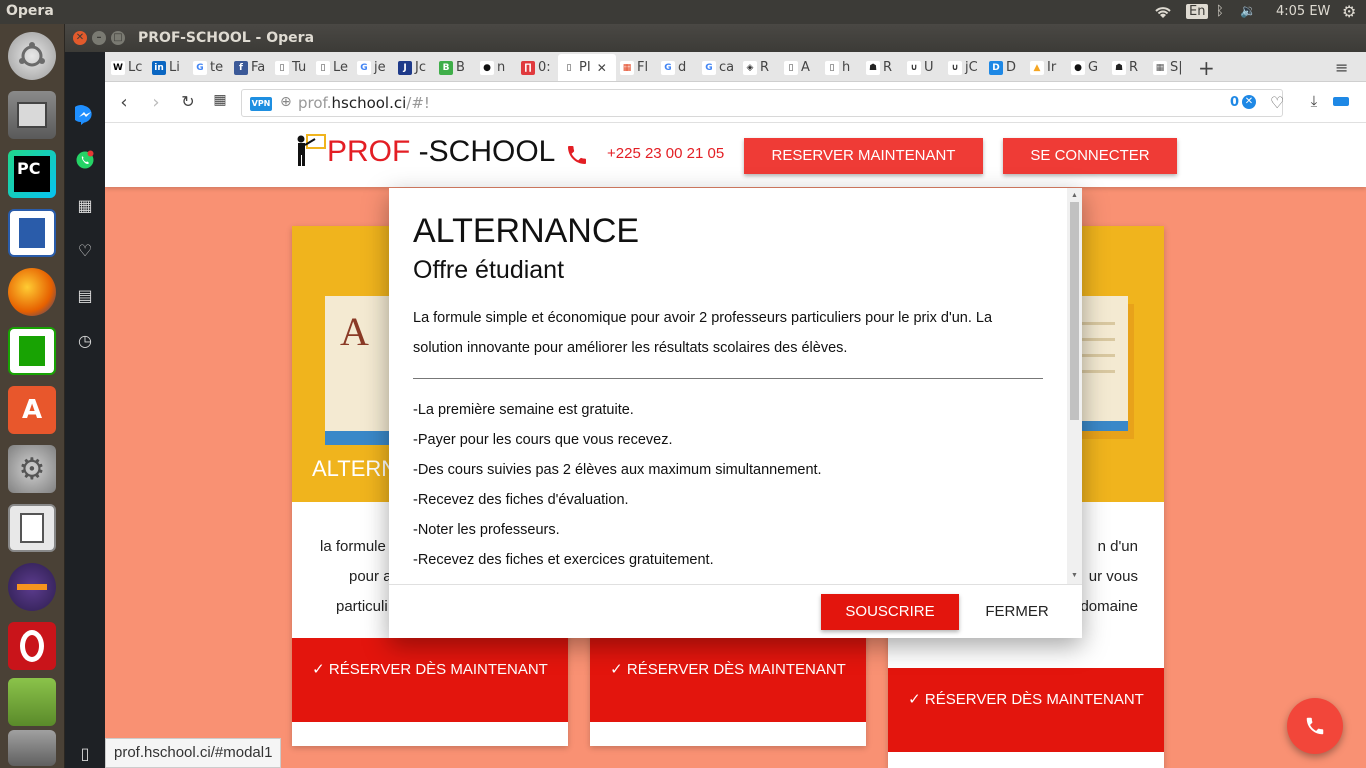 The width and height of the screenshot is (1366, 768). I want to click on toggle-sidebar-icon: ▯, so click(85, 753).